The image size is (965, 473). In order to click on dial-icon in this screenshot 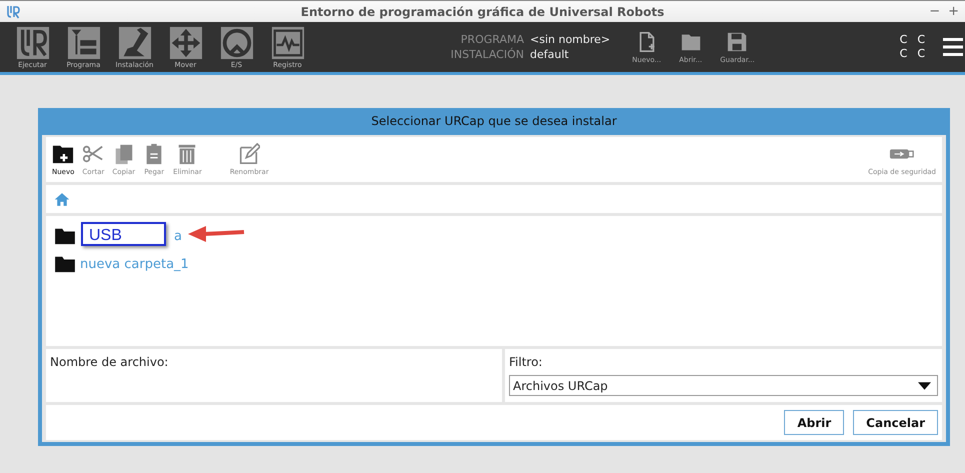, I will do `click(237, 43)`.